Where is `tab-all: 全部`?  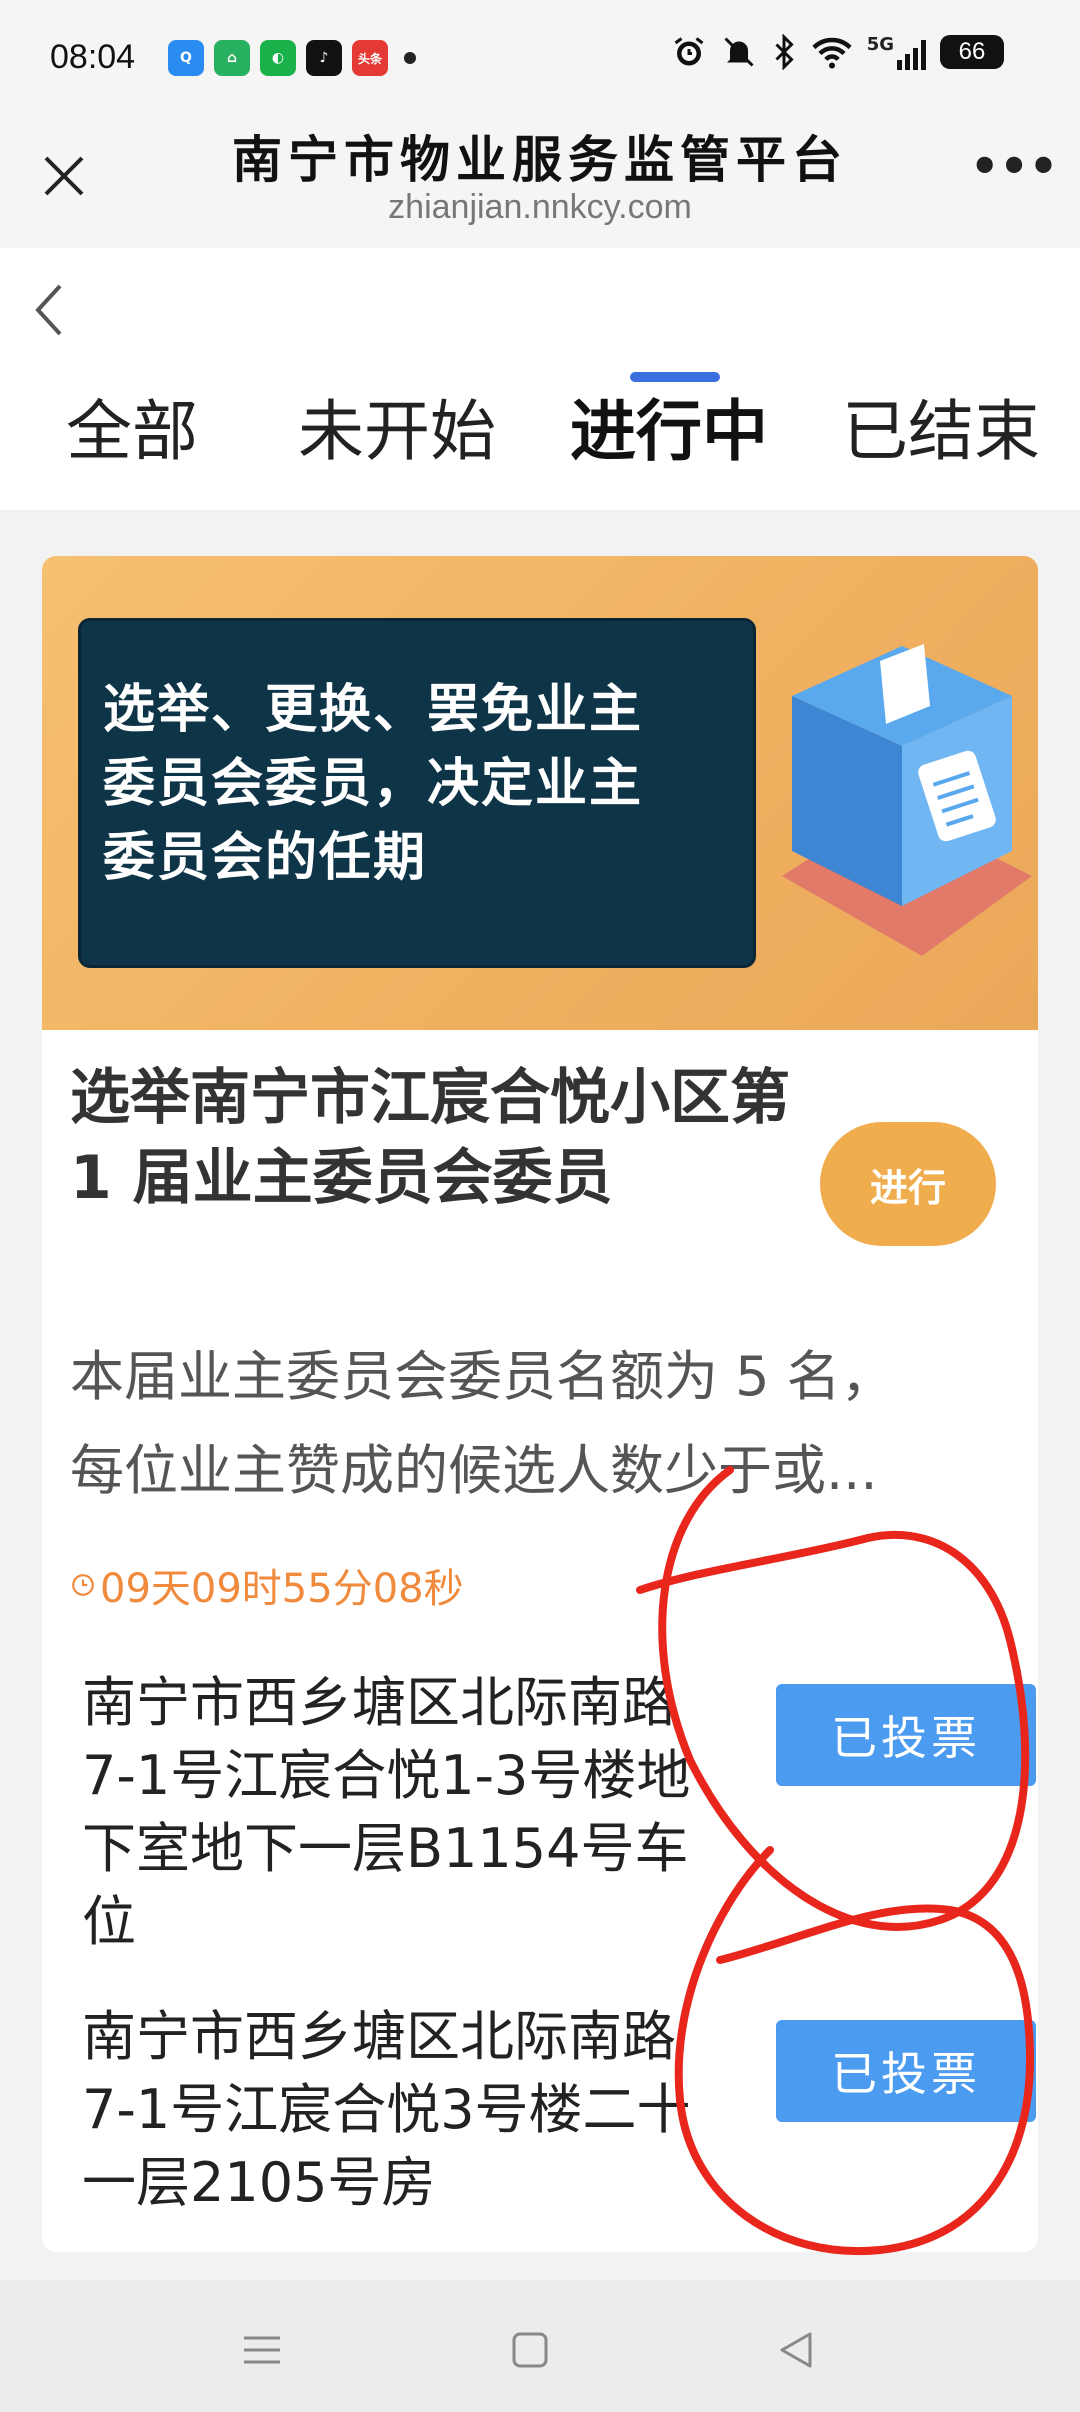
tab-all: 全部 is located at coordinates (132, 426).